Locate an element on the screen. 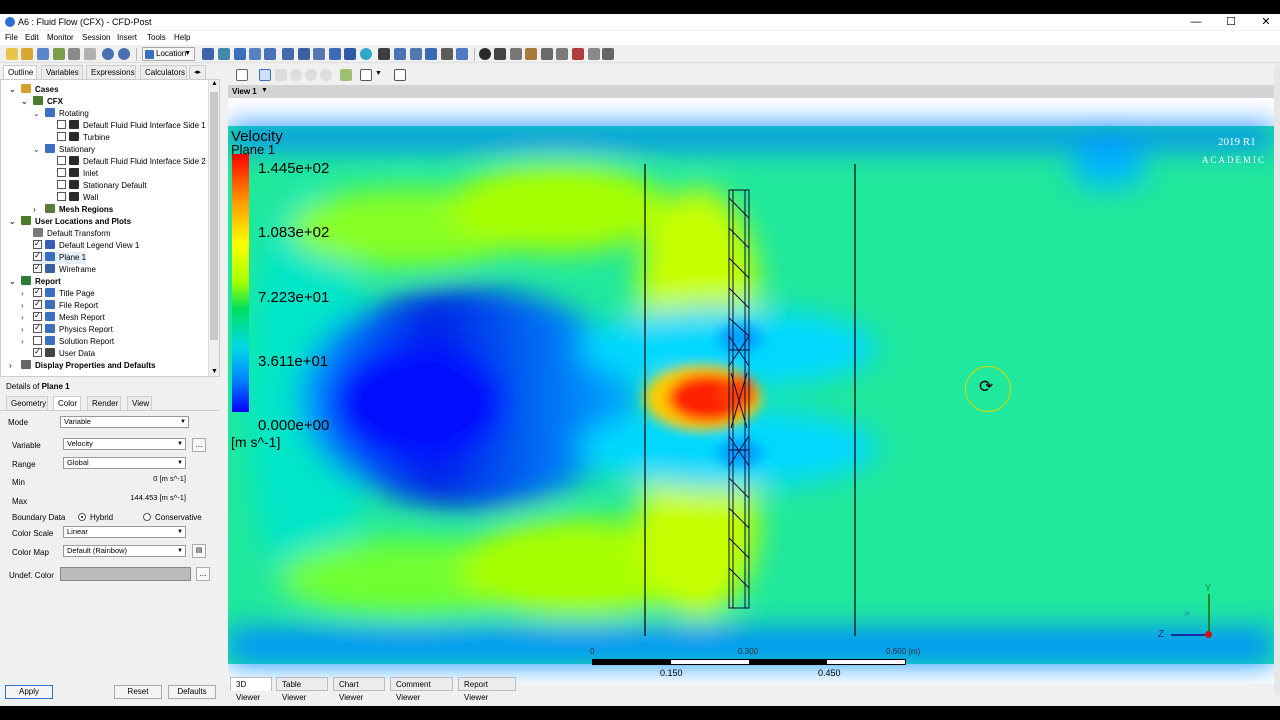 This screenshot has height=720, width=1280. tab-render: Render is located at coordinates (104, 403).